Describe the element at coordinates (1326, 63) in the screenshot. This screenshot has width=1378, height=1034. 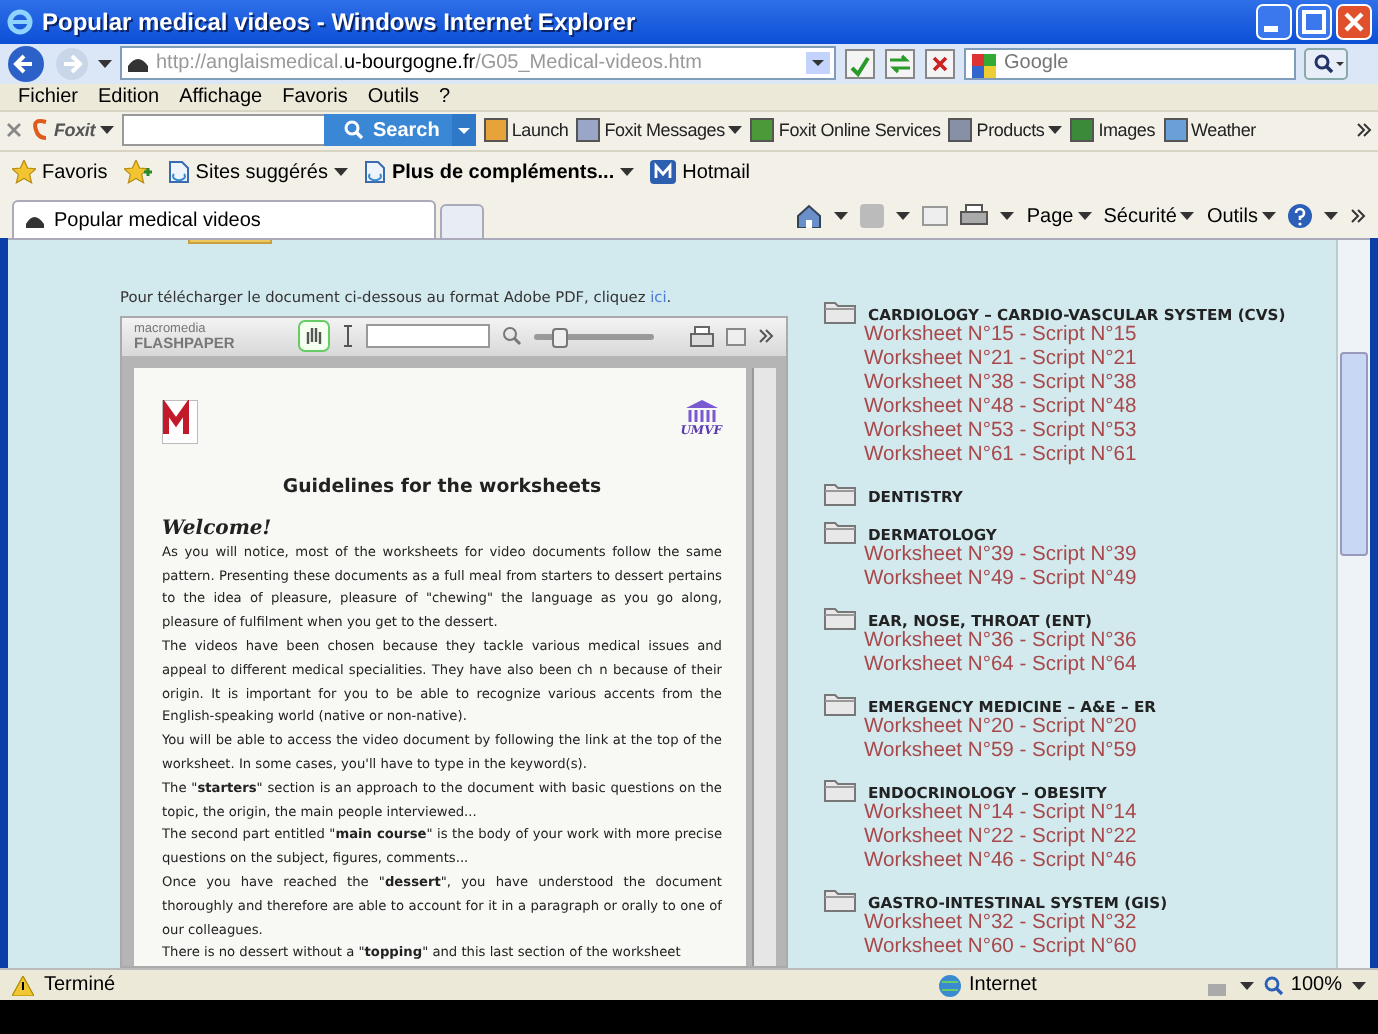
I see `search-icon` at that location.